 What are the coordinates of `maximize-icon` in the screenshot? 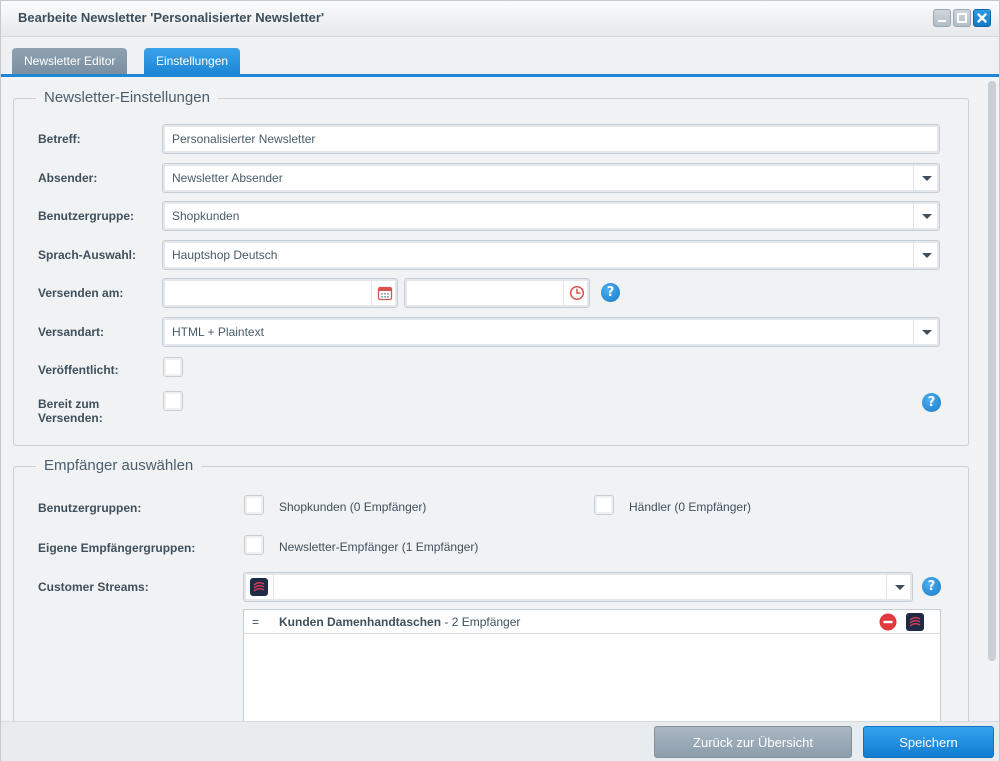 It's located at (962, 18).